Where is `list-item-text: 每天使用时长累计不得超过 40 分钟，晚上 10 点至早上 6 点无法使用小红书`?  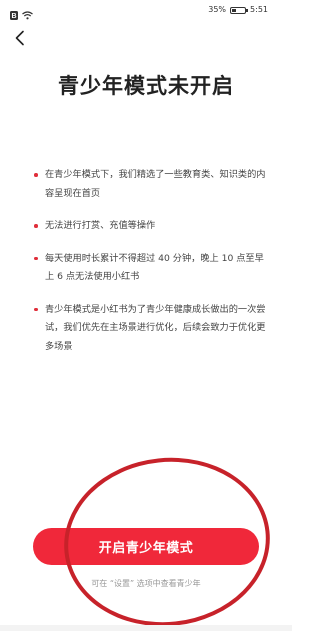 list-item-text: 每天使用时长累计不得超过 40 分钟，晚上 10 点至早上 6 点无法使用小红书 is located at coordinates (154, 267).